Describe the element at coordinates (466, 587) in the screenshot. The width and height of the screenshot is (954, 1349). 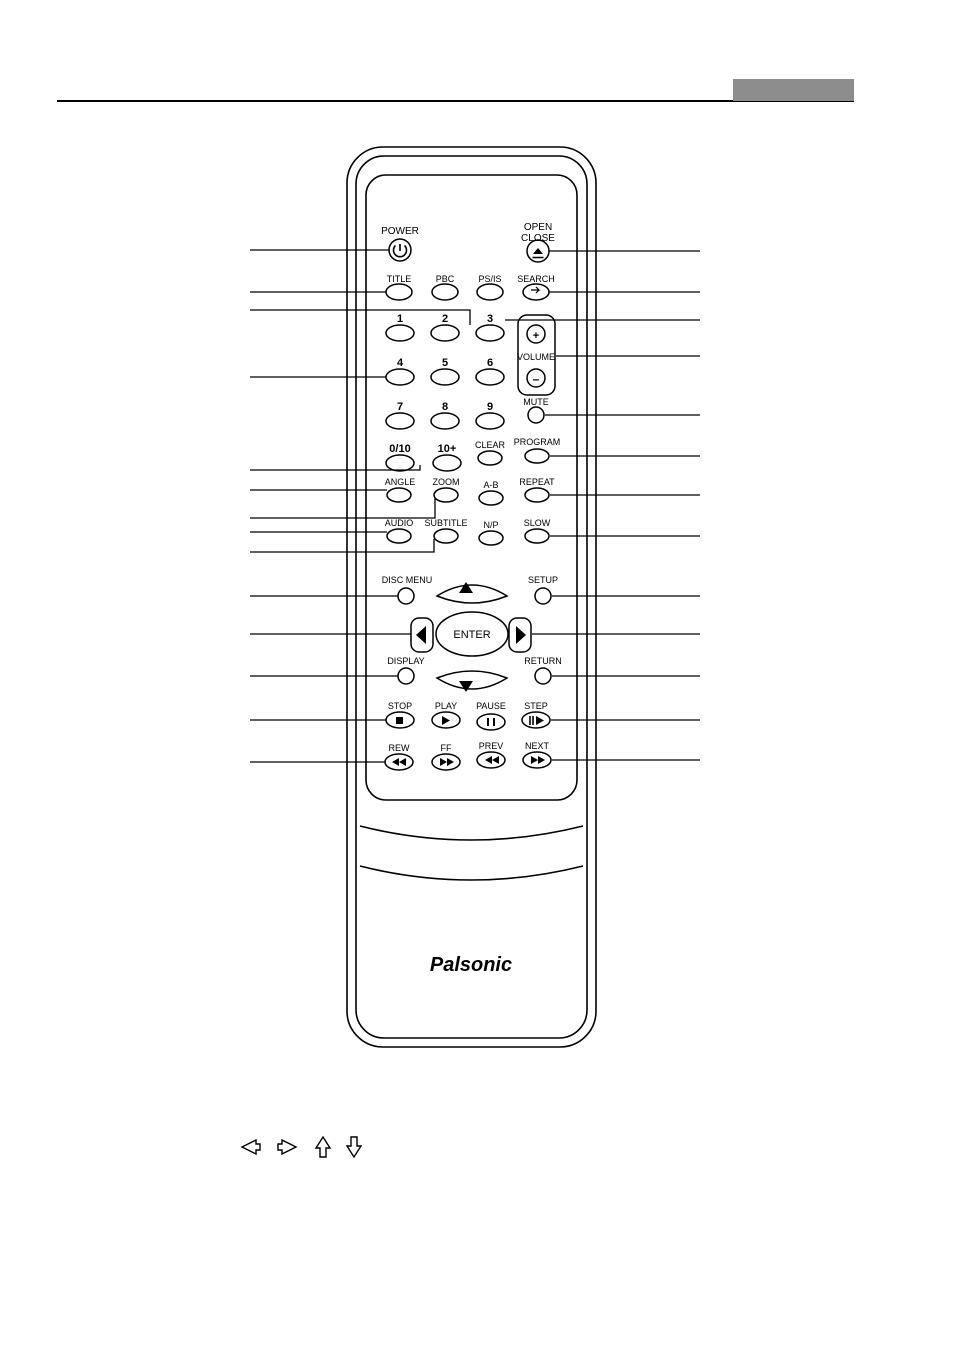
I see `nav-up-arrow-icon` at that location.